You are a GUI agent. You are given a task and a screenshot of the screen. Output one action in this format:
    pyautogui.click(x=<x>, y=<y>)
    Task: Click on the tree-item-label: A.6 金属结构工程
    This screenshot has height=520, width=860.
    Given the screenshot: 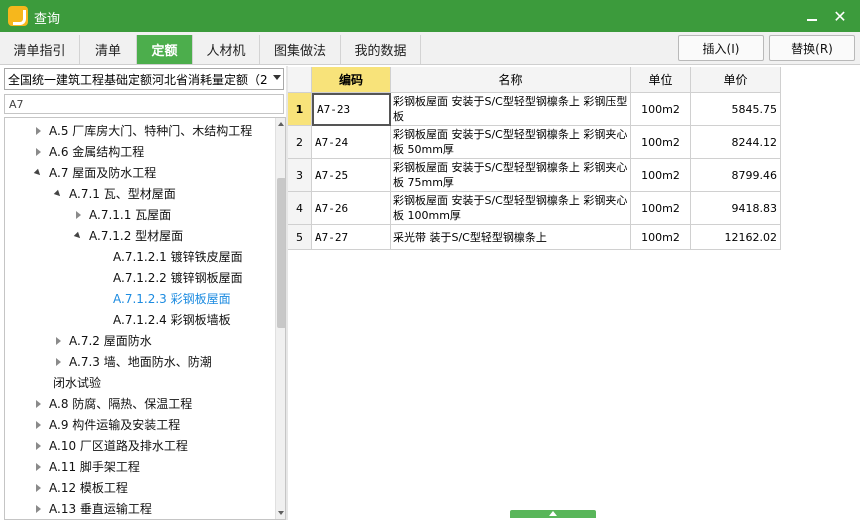 What is the action you would take?
    pyautogui.click(x=97, y=152)
    